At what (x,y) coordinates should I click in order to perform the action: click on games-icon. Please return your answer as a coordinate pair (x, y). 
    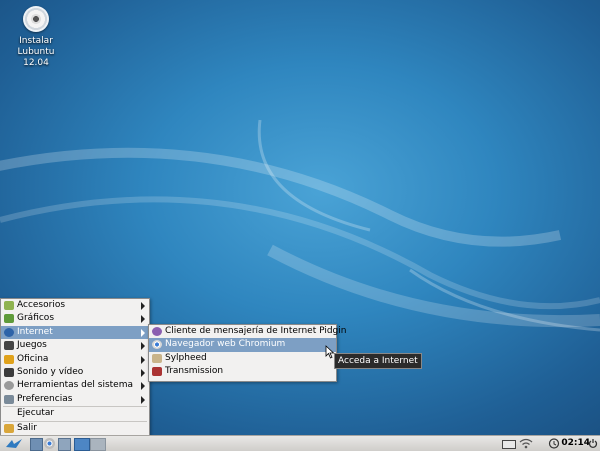
    Looking at the image, I should click on (9, 346).